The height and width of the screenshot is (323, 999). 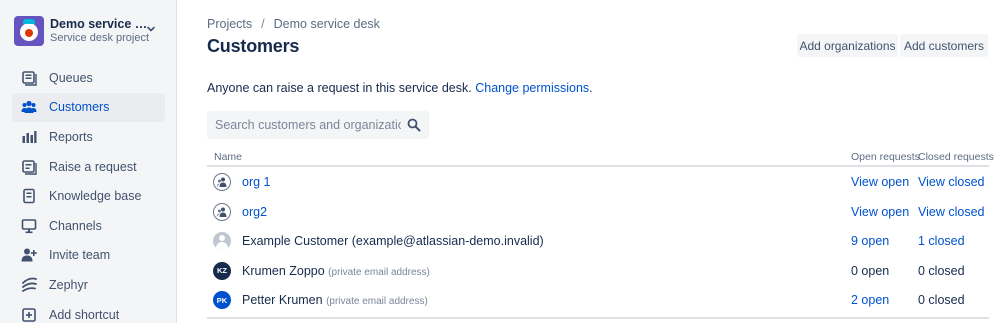 I want to click on sidebar-item-customers: Customers, so click(x=88, y=107).